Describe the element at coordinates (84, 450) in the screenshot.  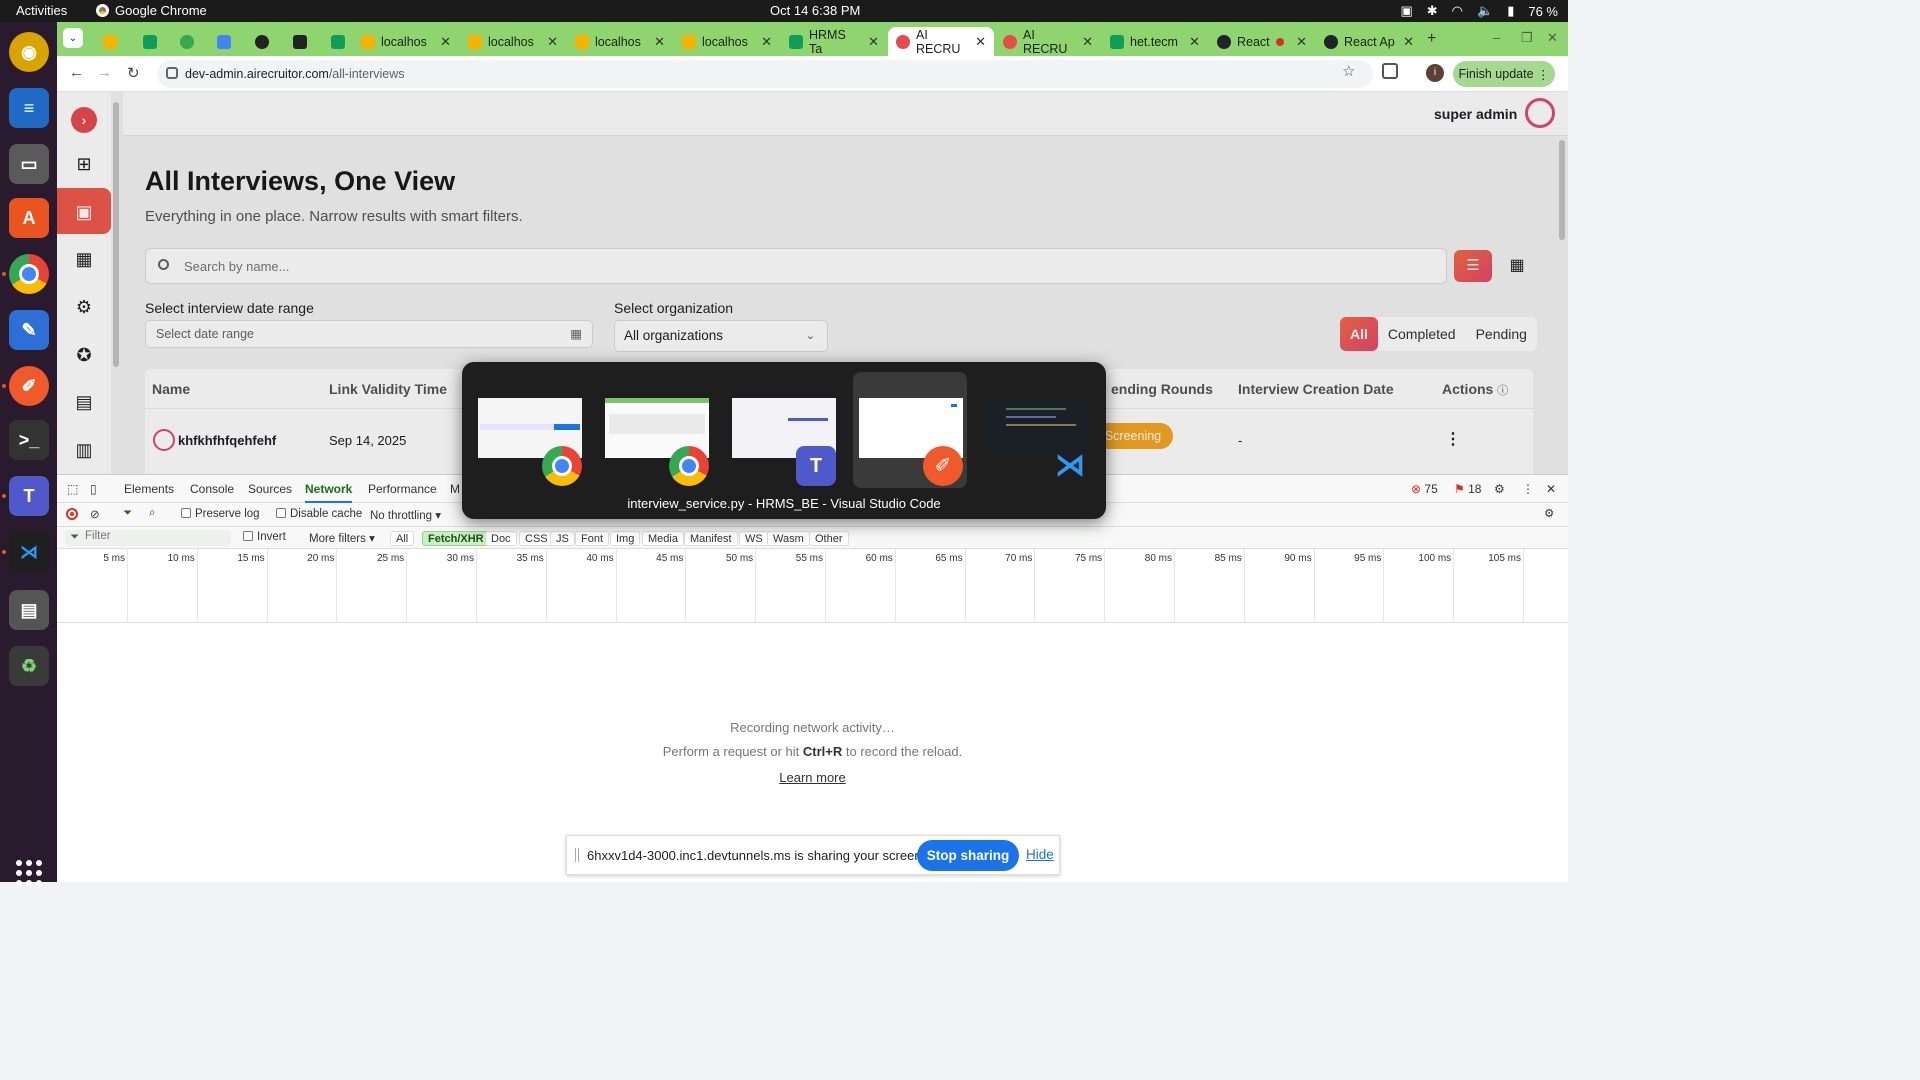
I see `report-icon: ▥` at that location.